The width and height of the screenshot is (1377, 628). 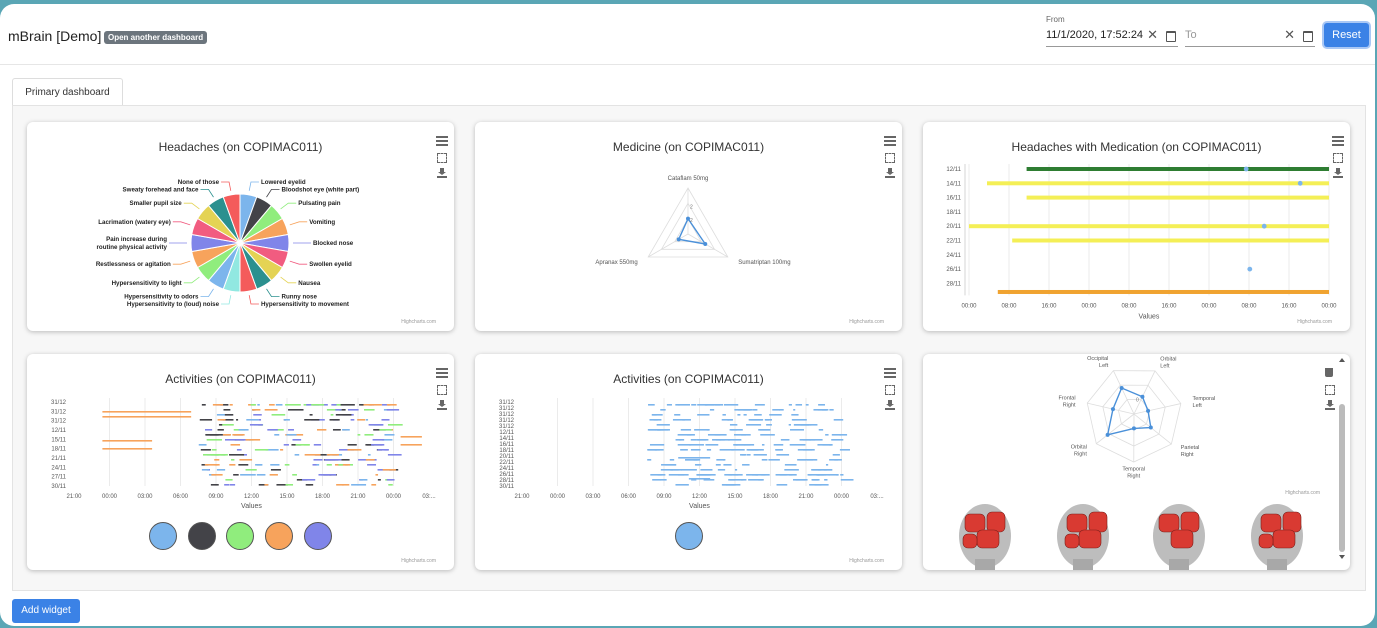 What do you see at coordinates (58, 487) in the screenshot?
I see `y-tick-label: 30/11` at bounding box center [58, 487].